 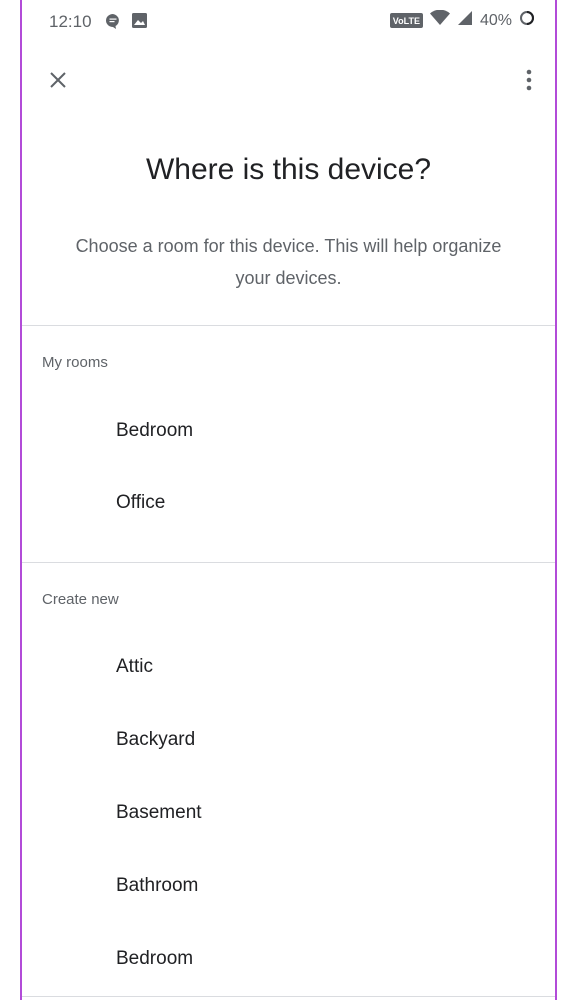 I want to click on battery-percentage: 40%, so click(x=495, y=20).